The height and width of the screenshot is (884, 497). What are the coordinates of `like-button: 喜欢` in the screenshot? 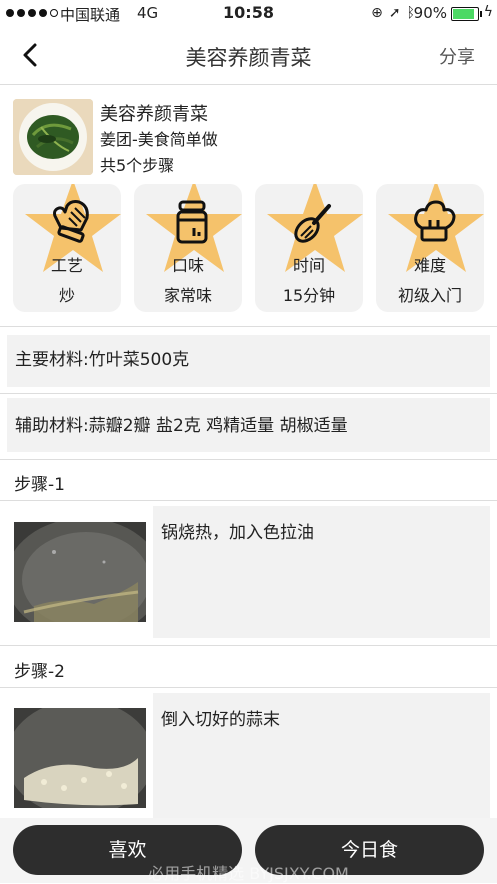 It's located at (127, 850).